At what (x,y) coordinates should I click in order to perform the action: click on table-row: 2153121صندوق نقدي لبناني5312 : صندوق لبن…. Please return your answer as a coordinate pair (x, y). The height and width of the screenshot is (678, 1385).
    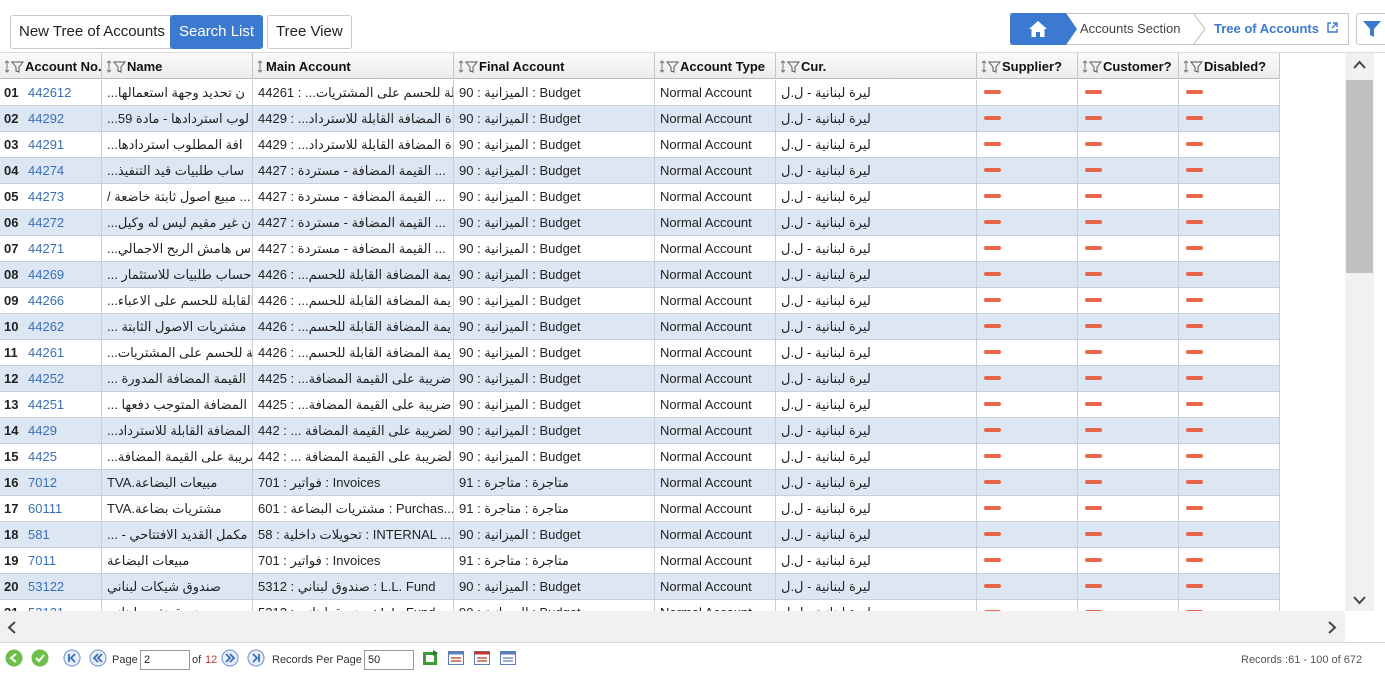
    Looking at the image, I should click on (640, 605).